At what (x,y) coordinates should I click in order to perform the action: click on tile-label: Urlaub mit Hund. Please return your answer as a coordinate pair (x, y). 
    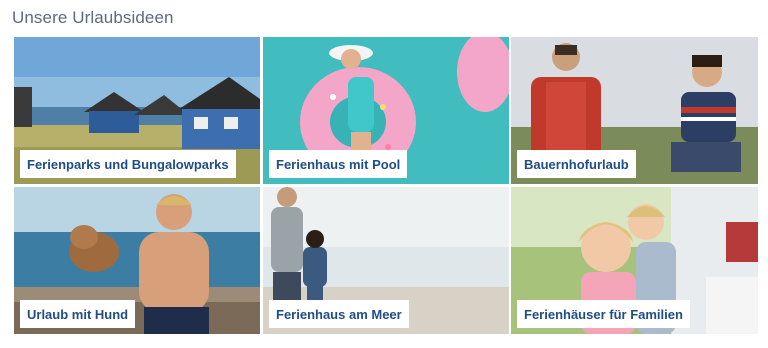
    Looking at the image, I should click on (78, 314).